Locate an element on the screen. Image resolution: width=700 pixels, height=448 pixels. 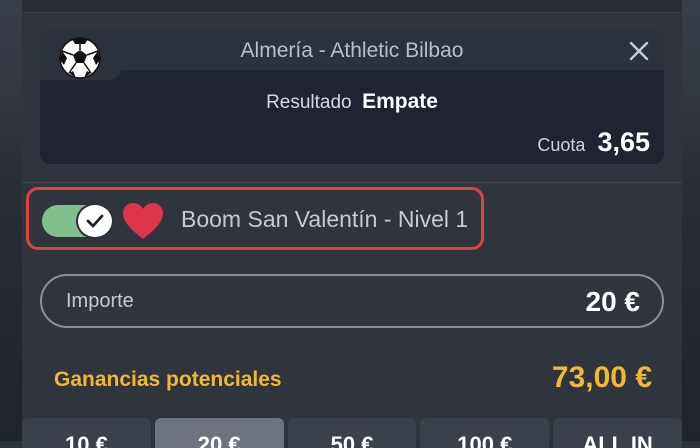
amount-value: 20 € is located at coordinates (613, 301).